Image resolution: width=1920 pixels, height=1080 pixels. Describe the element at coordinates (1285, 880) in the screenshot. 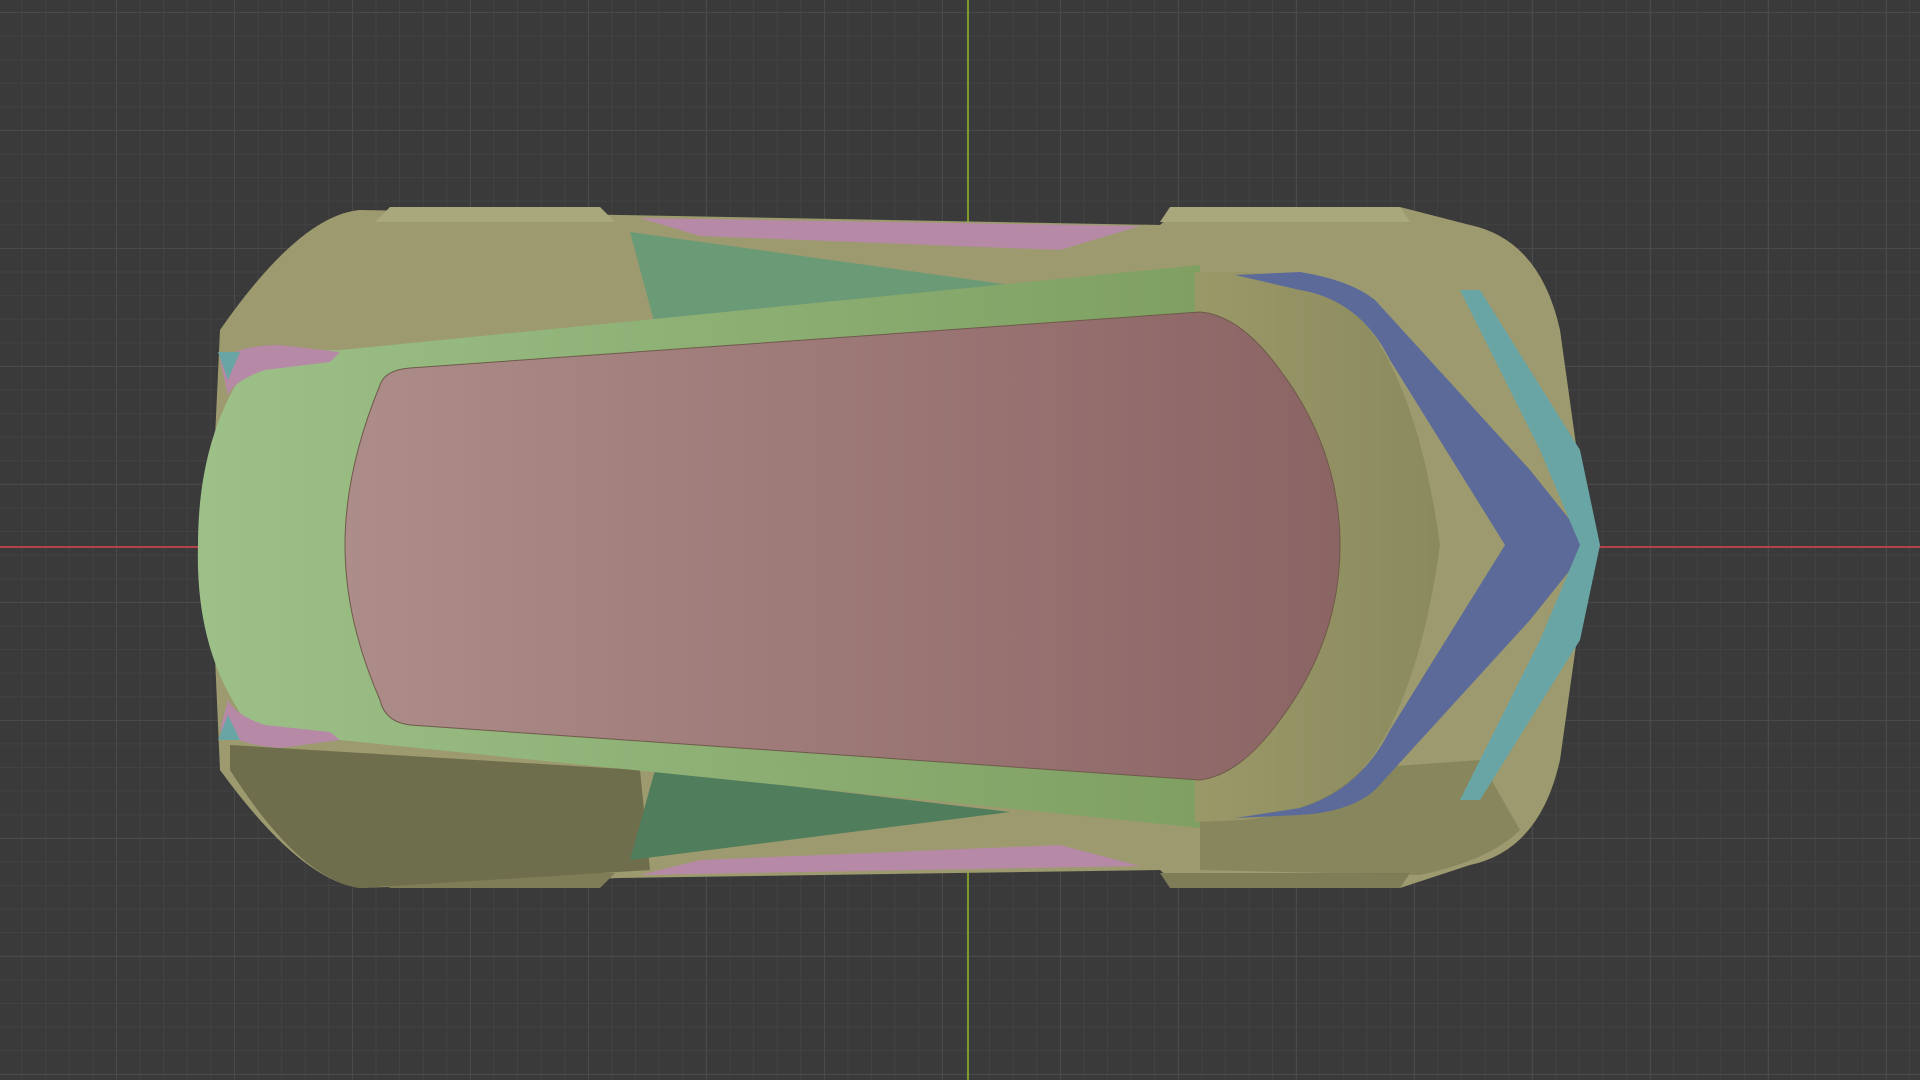

I see `wheel-rear-right` at that location.